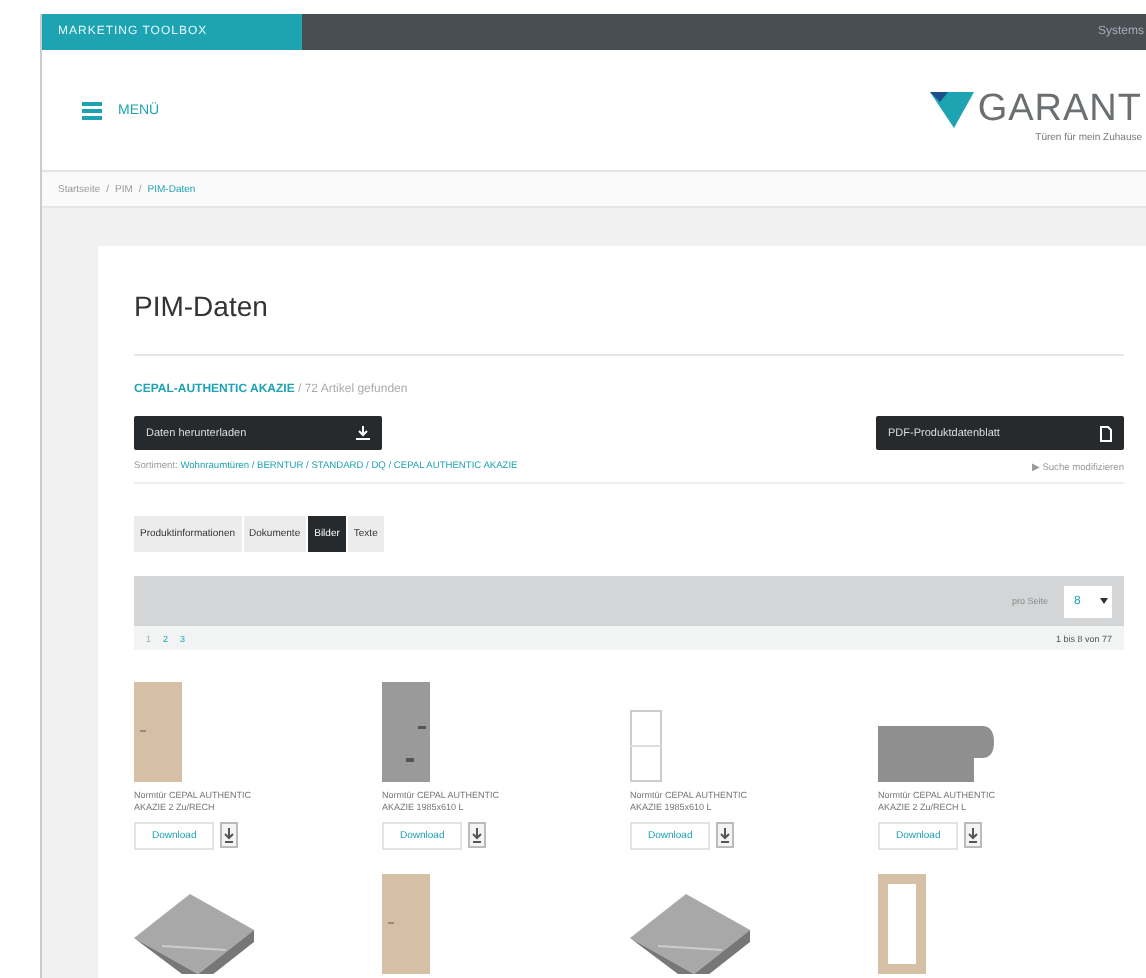 Image resolution: width=1146 pixels, height=978 pixels. Describe the element at coordinates (1059, 110) in the screenshot. I see `logo-text: GARANT` at that location.